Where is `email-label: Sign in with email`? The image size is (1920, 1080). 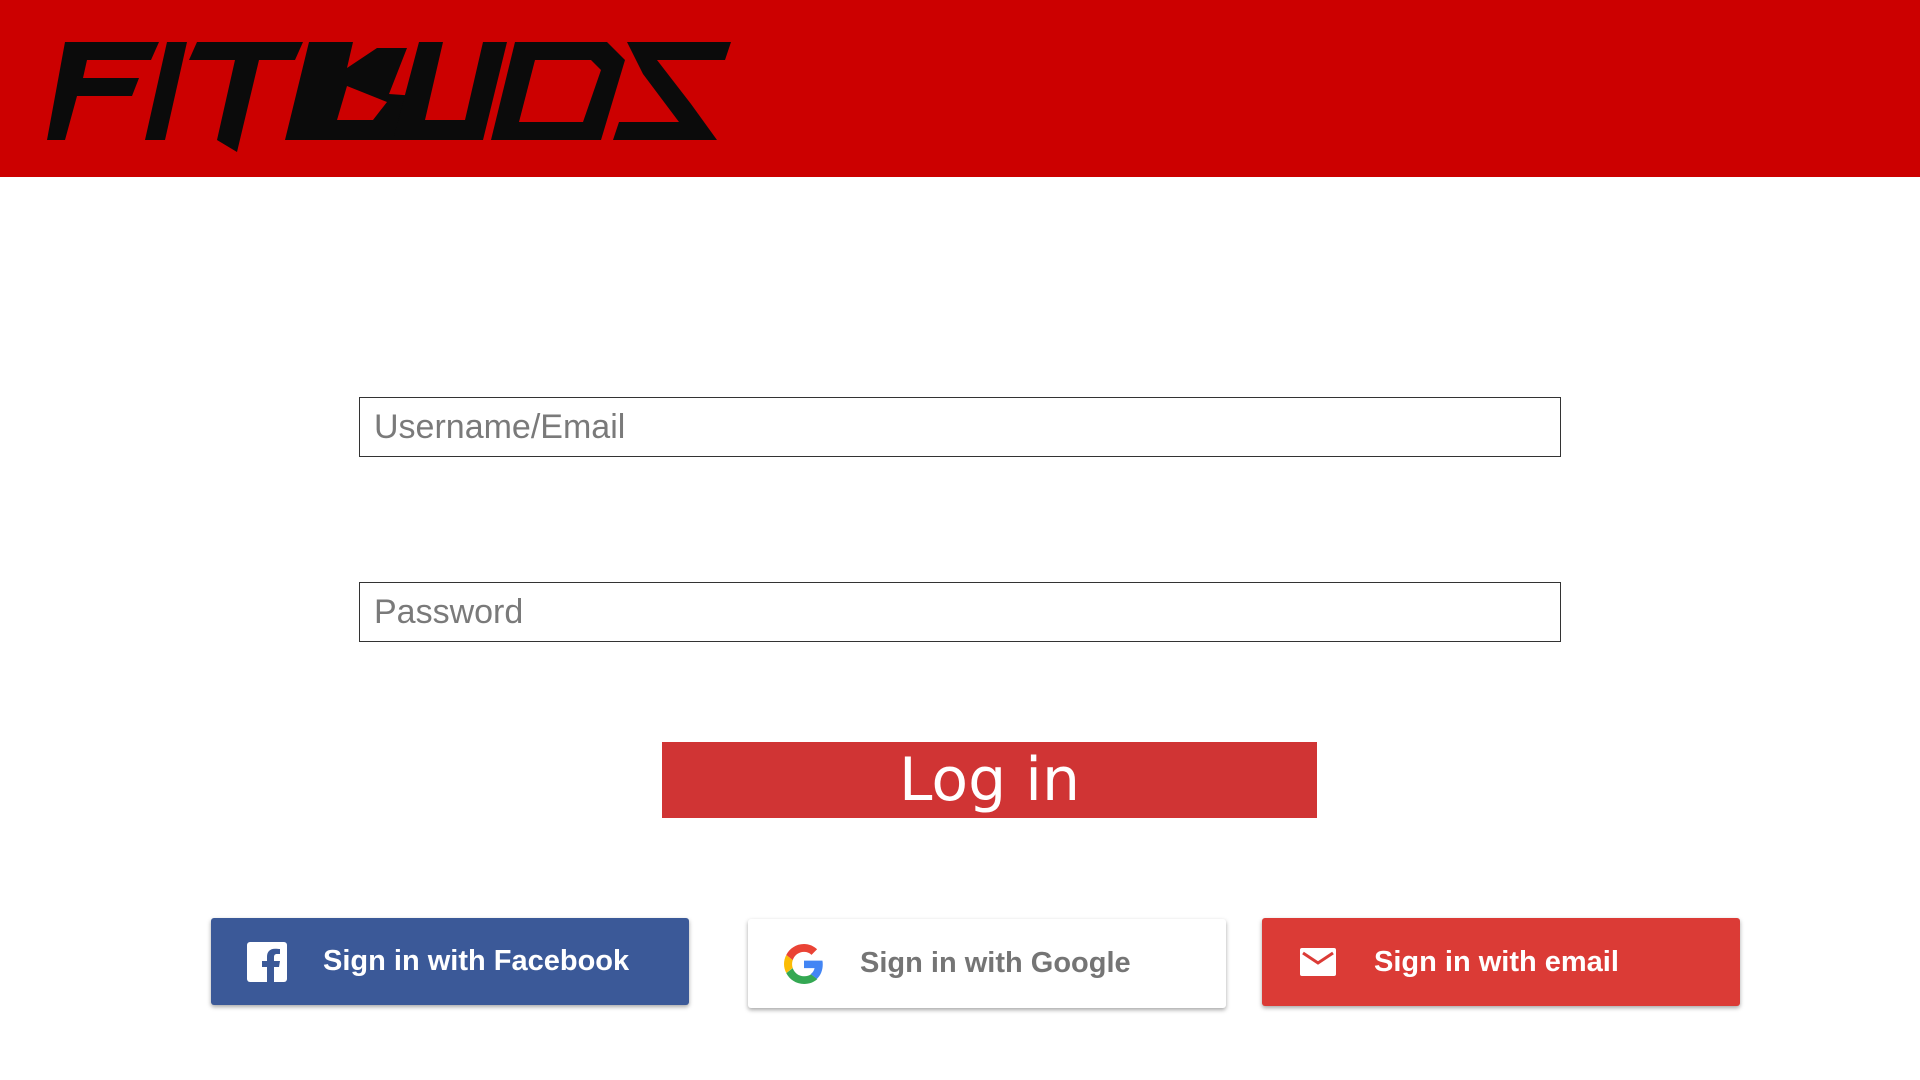 email-label: Sign in with email is located at coordinates (1496, 961).